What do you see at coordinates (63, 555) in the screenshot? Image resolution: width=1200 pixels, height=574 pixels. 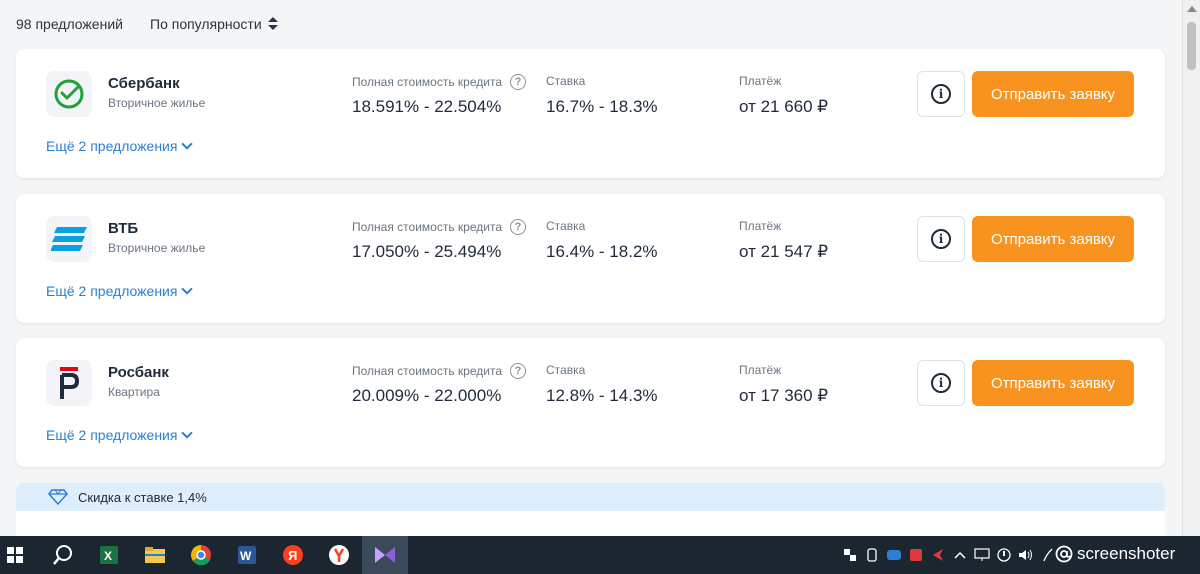 I see `search-icon` at bounding box center [63, 555].